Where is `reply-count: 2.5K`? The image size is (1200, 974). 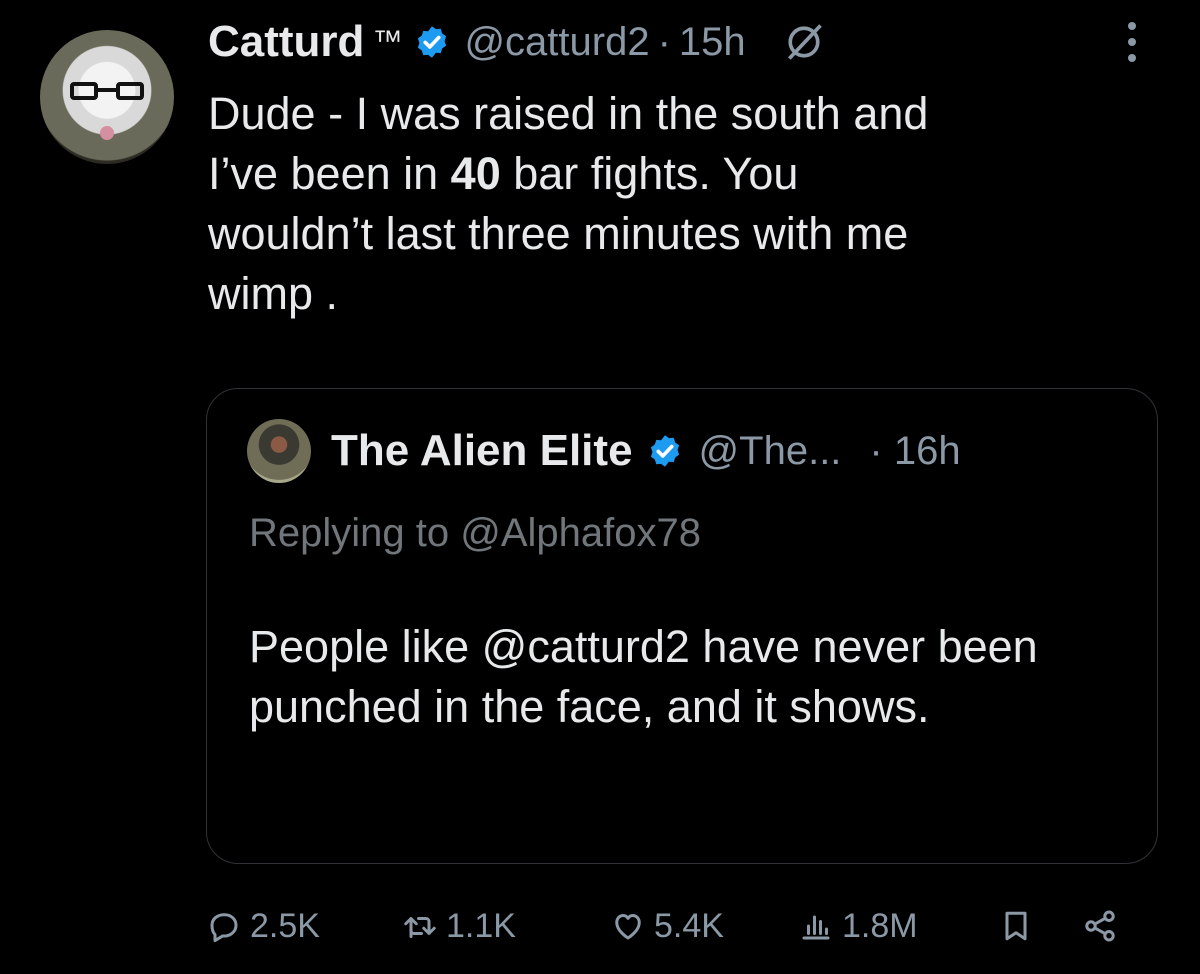 reply-count: 2.5K is located at coordinates (285, 925).